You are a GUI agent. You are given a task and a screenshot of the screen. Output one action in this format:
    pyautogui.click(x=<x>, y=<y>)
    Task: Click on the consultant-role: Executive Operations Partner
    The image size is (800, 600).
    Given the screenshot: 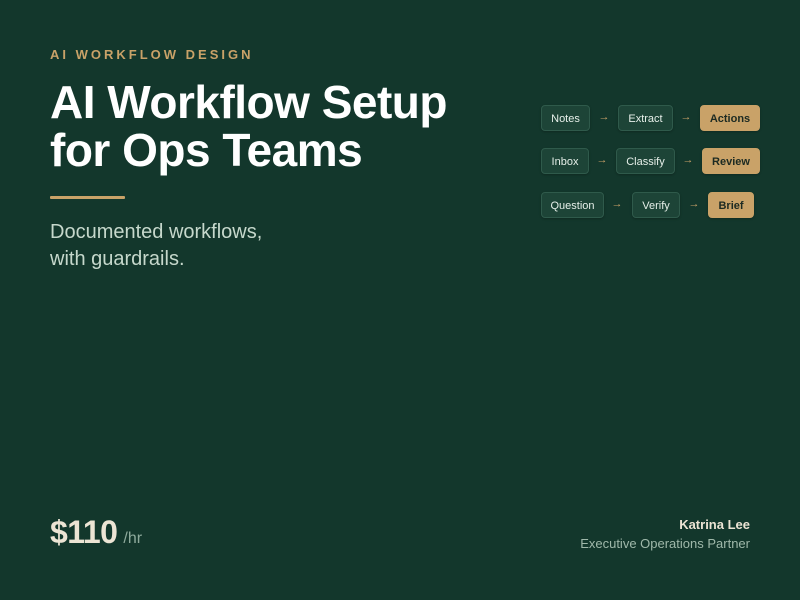 What is the action you would take?
    pyautogui.click(x=665, y=543)
    